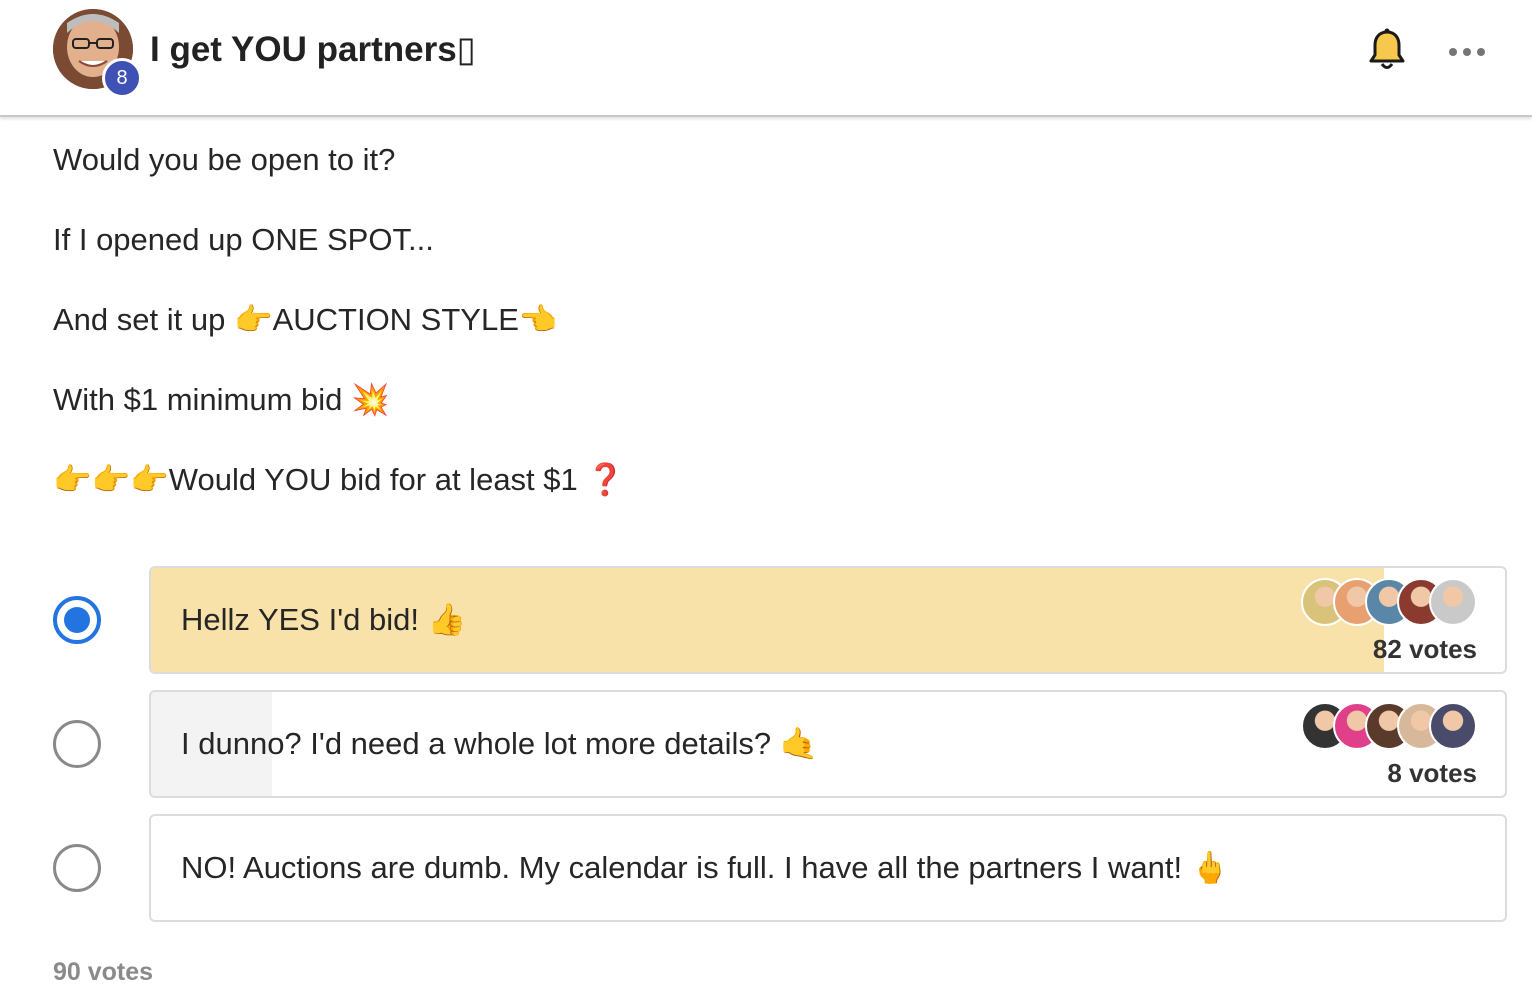 The height and width of the screenshot is (1004, 1532). What do you see at coordinates (538, 320) in the screenshot?
I see `point-left-icon: 👈` at bounding box center [538, 320].